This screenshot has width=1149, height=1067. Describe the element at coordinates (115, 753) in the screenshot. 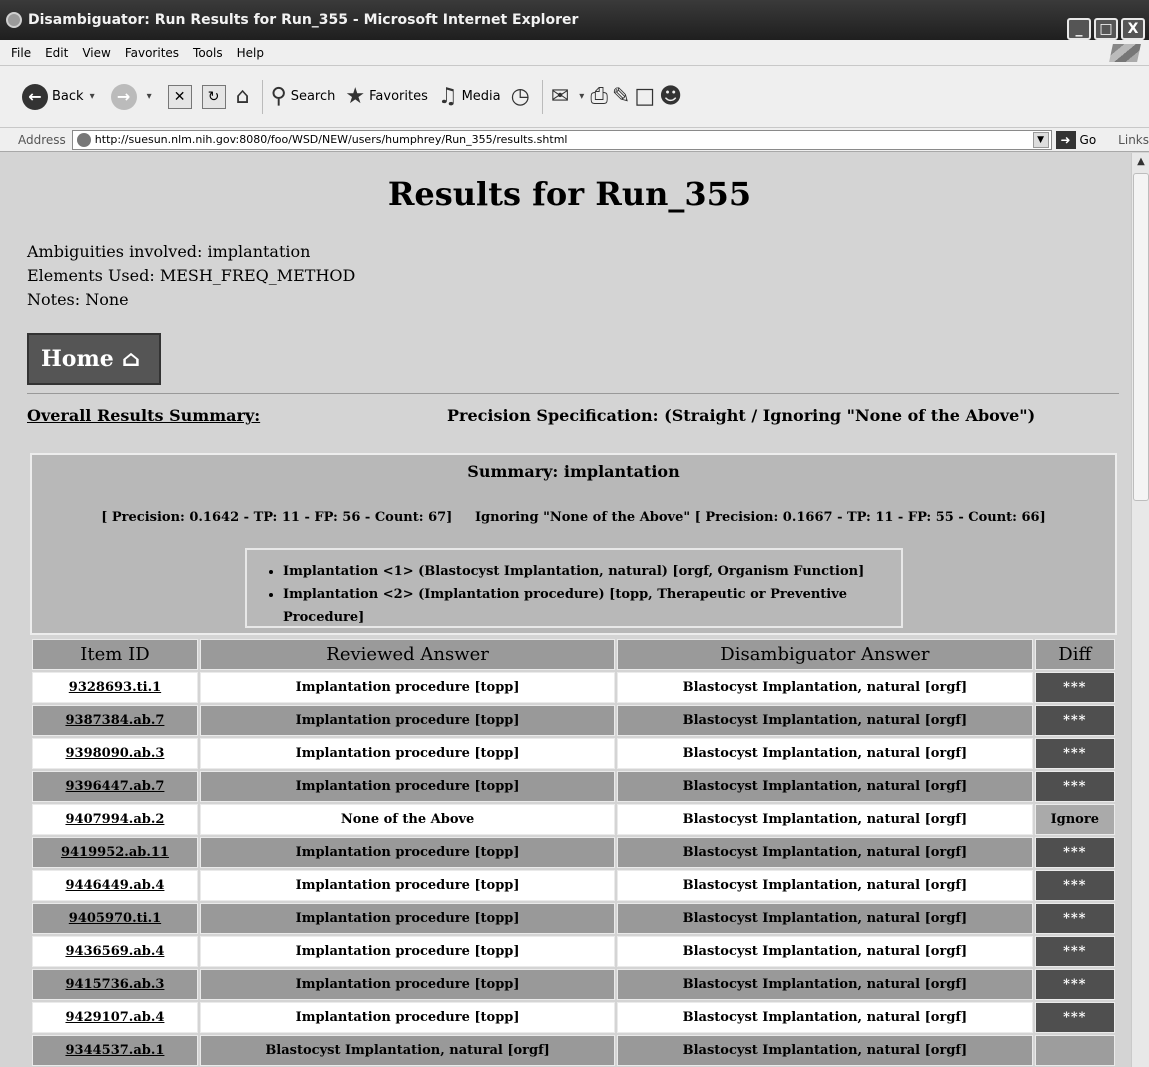

I see `item-id-link: 9398090.ab.3` at that location.